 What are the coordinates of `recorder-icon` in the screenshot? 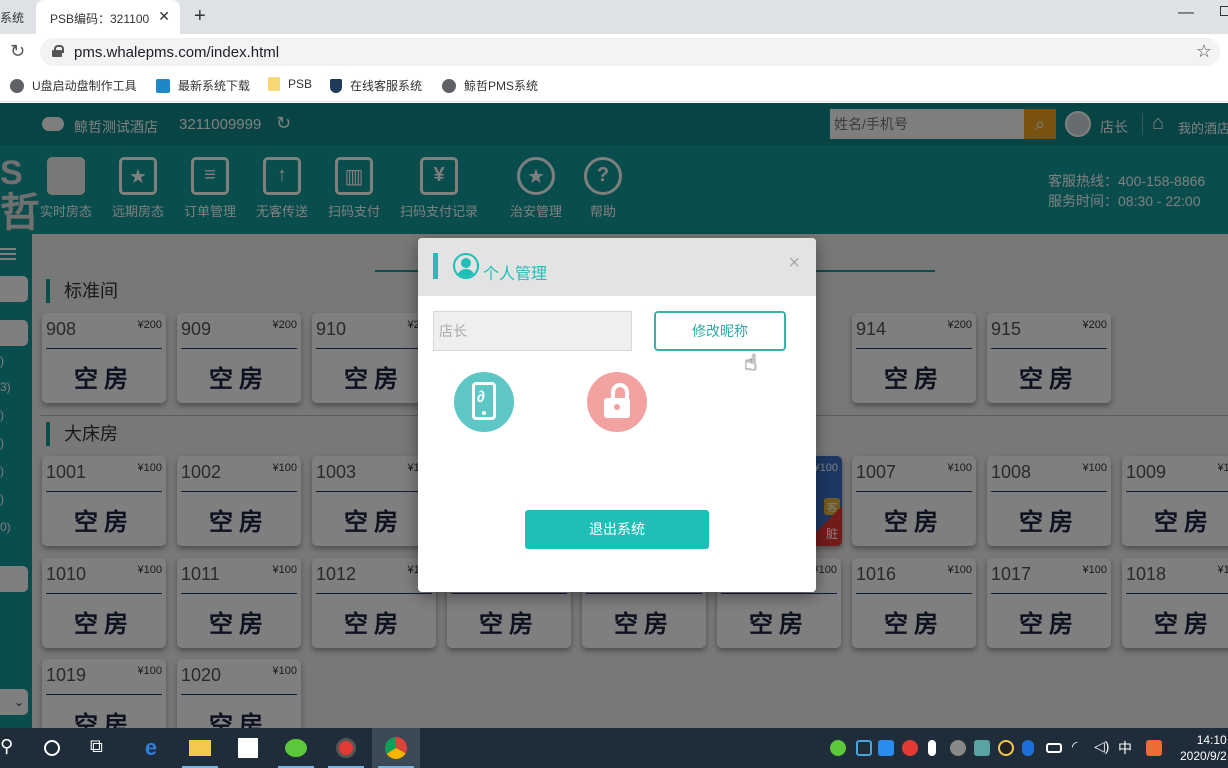 It's located at (346, 748).